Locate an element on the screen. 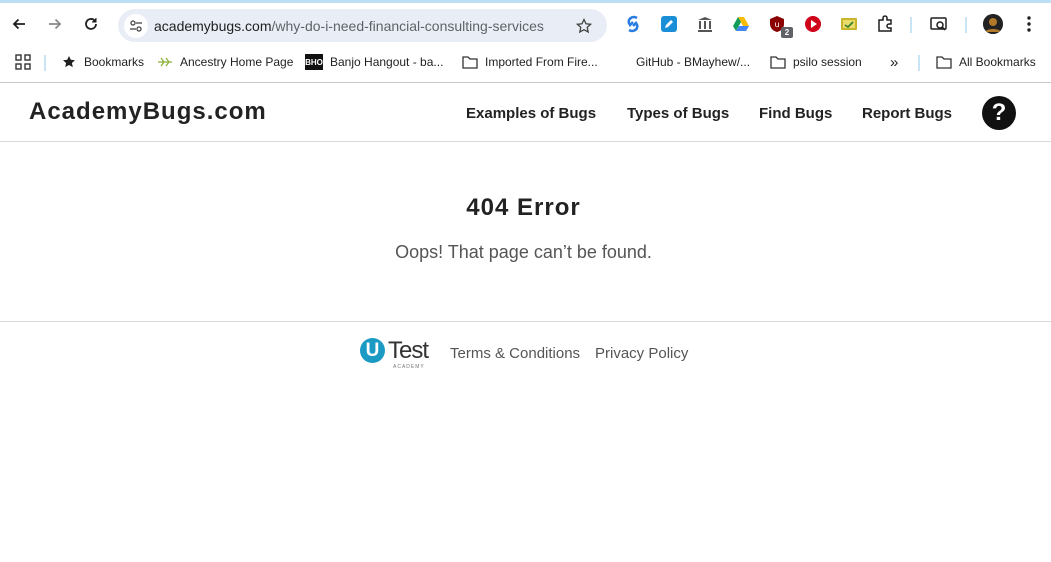 The image size is (1051, 562). bookmark-item: Bookmarks is located at coordinates (102, 62).